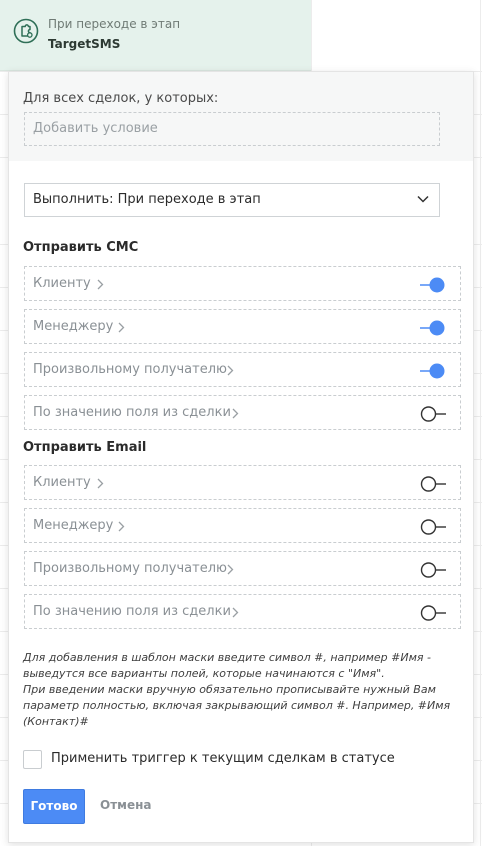  What do you see at coordinates (242, 525) in the screenshot?
I see `email-recipient-manager: Менеджеру` at bounding box center [242, 525].